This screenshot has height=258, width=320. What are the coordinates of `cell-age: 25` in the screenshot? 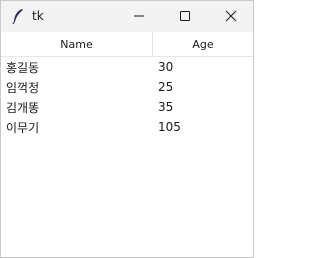 It's located at (166, 87).